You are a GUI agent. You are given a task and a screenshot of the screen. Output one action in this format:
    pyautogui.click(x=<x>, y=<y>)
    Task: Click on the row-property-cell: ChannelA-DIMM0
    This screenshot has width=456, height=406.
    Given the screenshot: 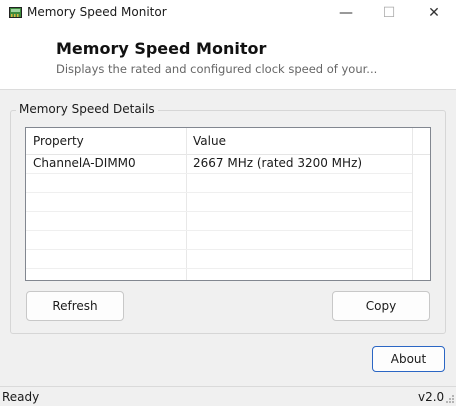 What is the action you would take?
    pyautogui.click(x=84, y=163)
    